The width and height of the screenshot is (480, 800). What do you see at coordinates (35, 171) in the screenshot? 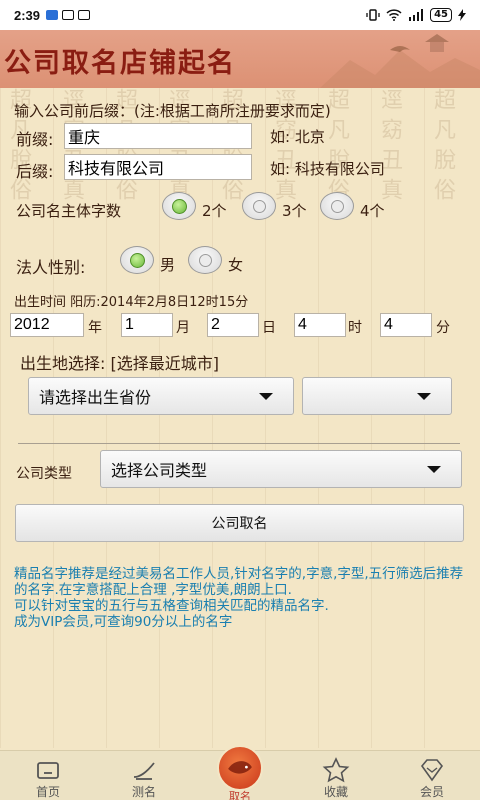
I see `suffix-label: 后缀:` at bounding box center [35, 171].